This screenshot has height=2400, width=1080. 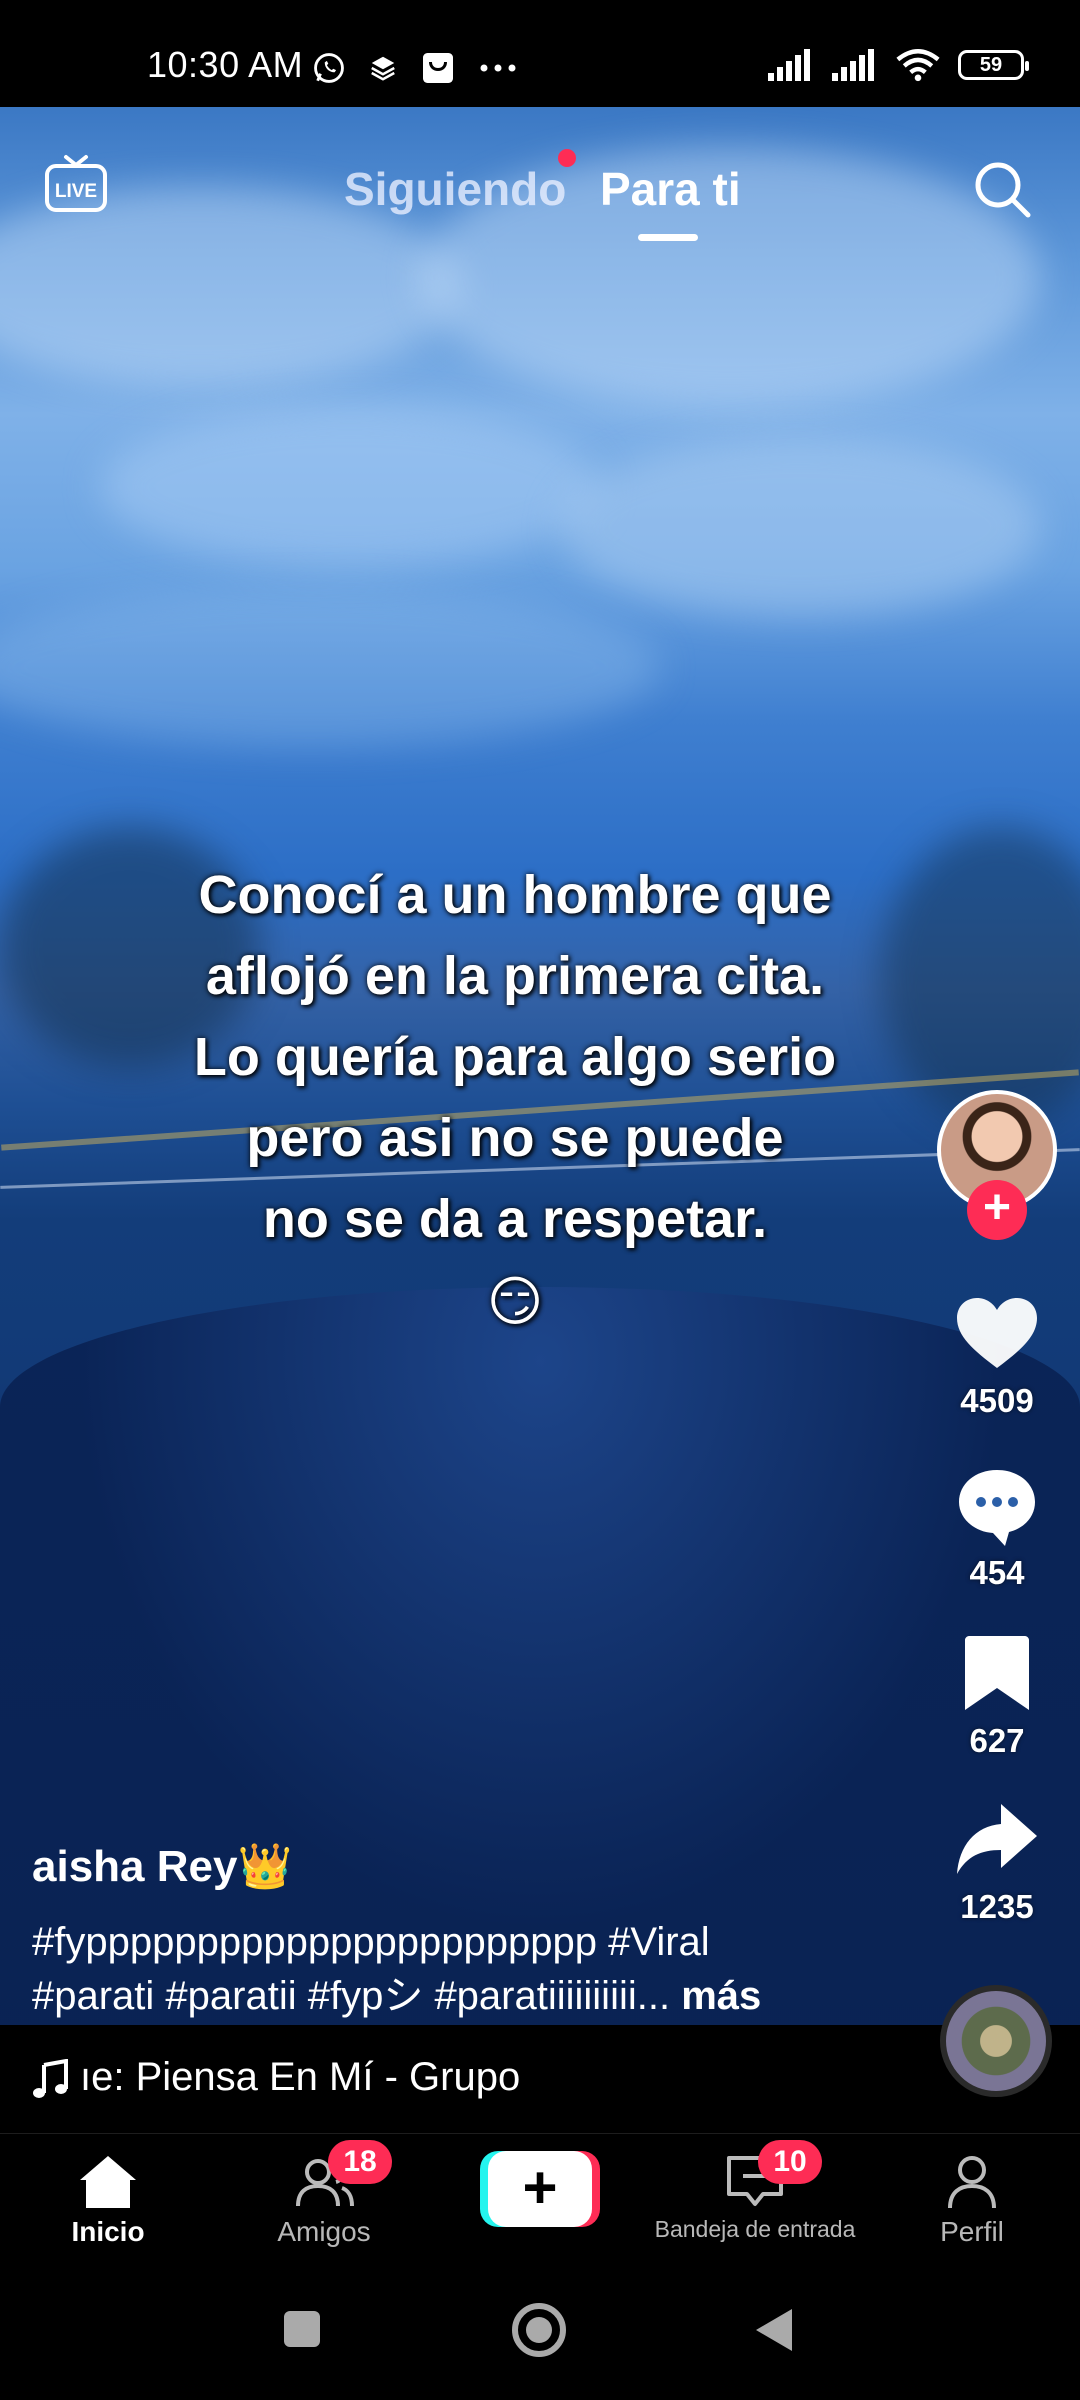 What do you see at coordinates (515, 1138) in the screenshot?
I see `overlay-line: pero asi no se puede` at bounding box center [515, 1138].